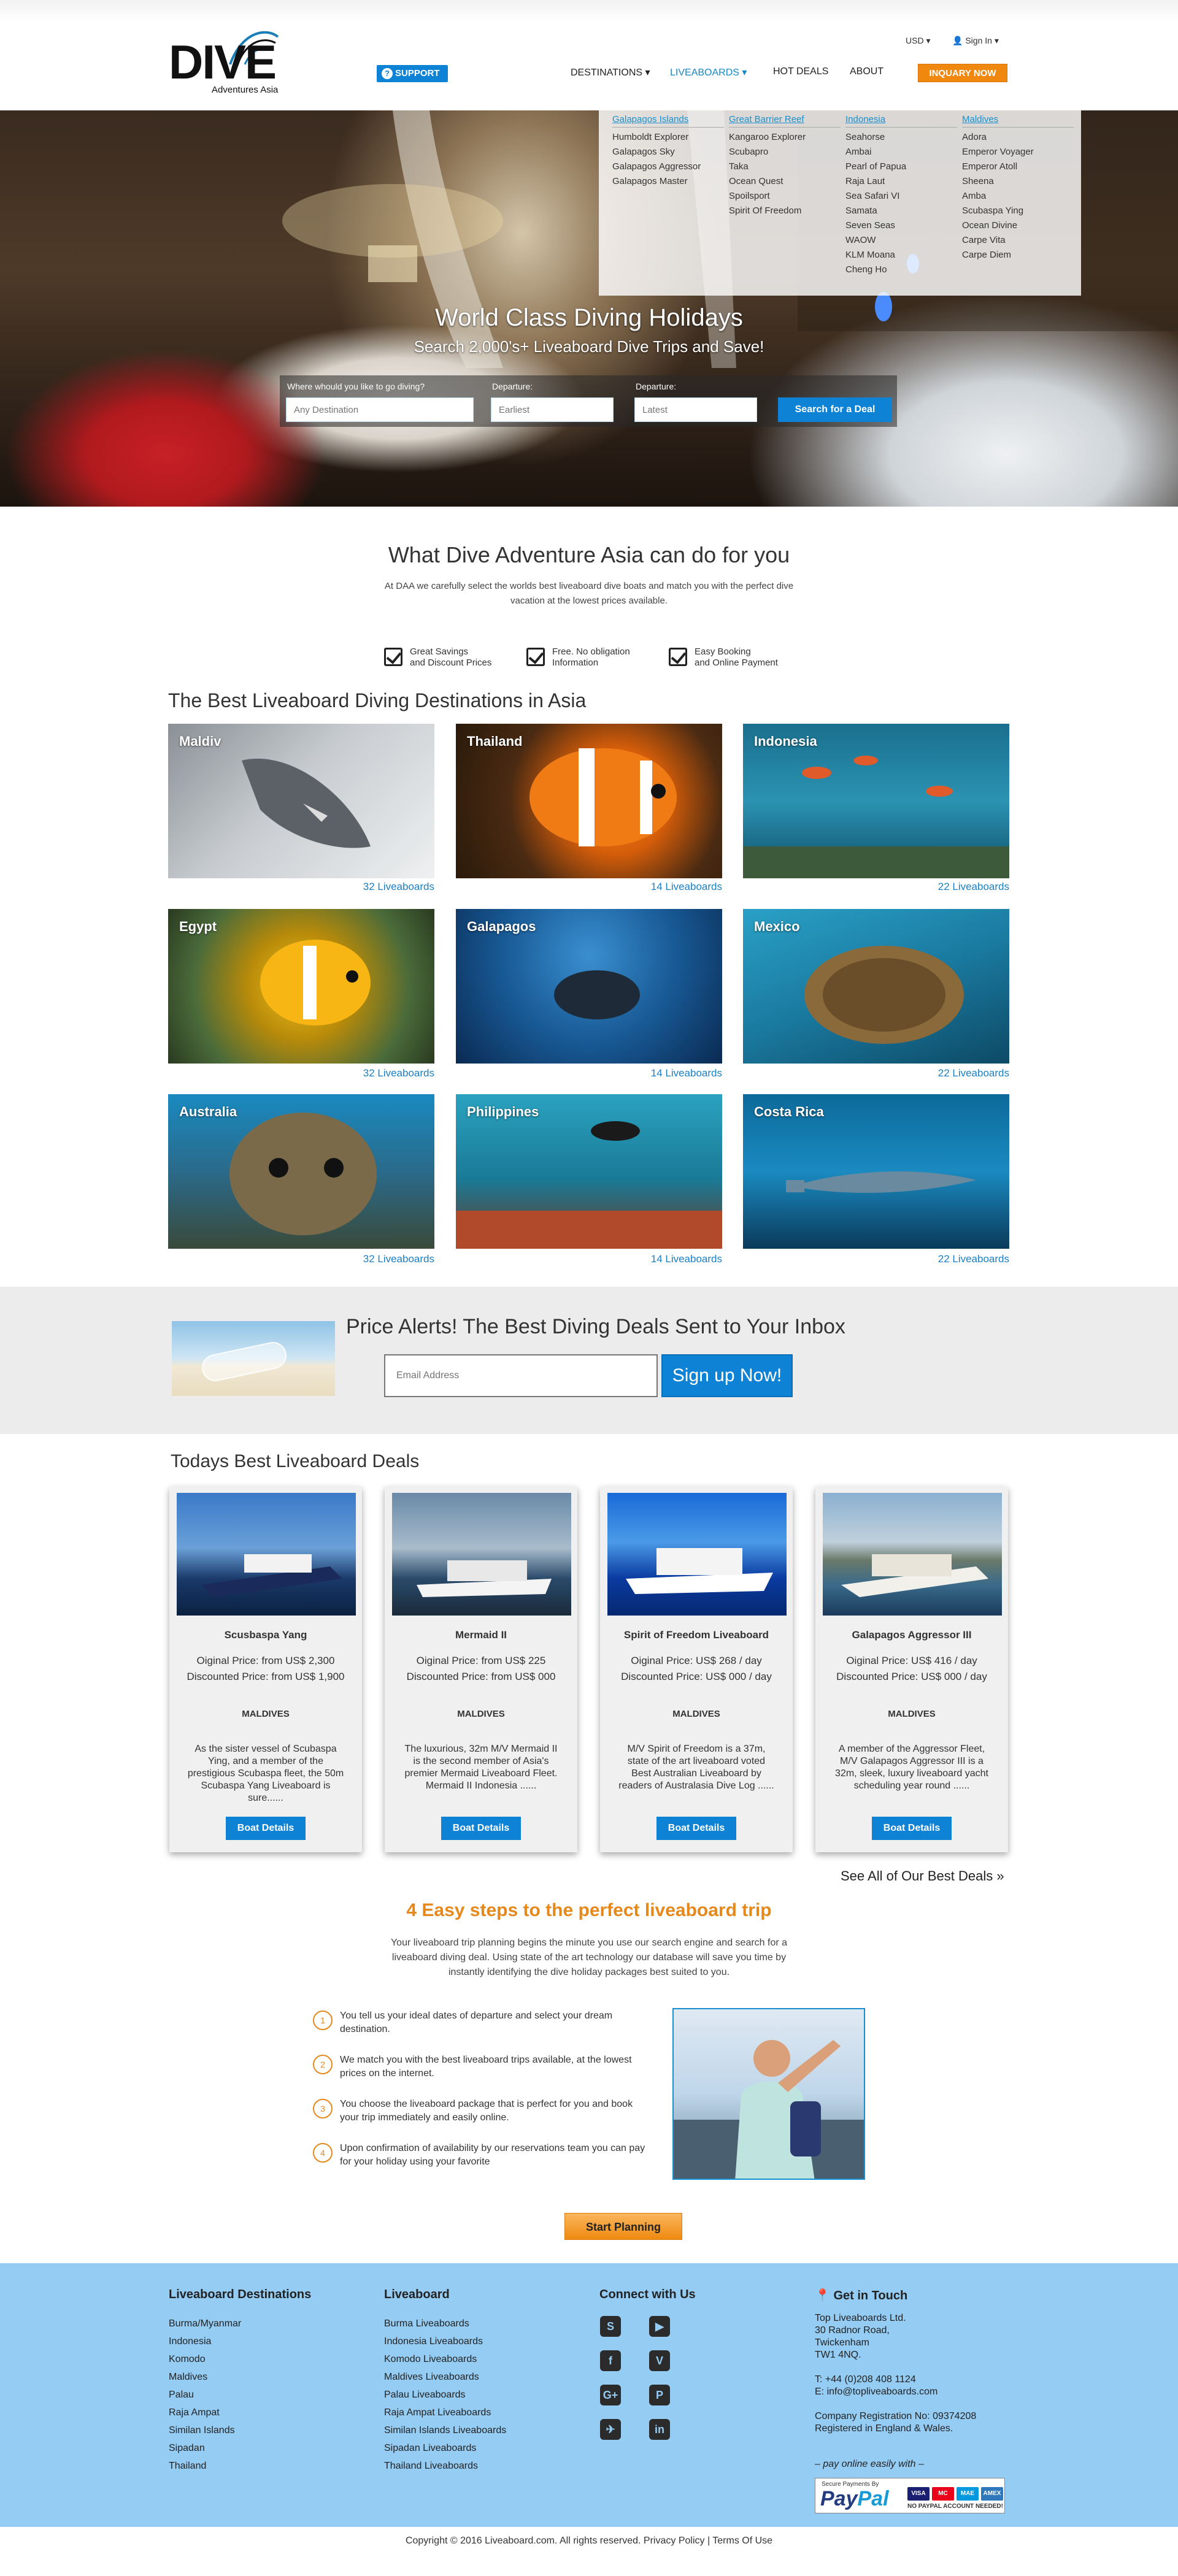  What do you see at coordinates (301, 1171) in the screenshot?
I see `destination-card-australia: Australia` at bounding box center [301, 1171].